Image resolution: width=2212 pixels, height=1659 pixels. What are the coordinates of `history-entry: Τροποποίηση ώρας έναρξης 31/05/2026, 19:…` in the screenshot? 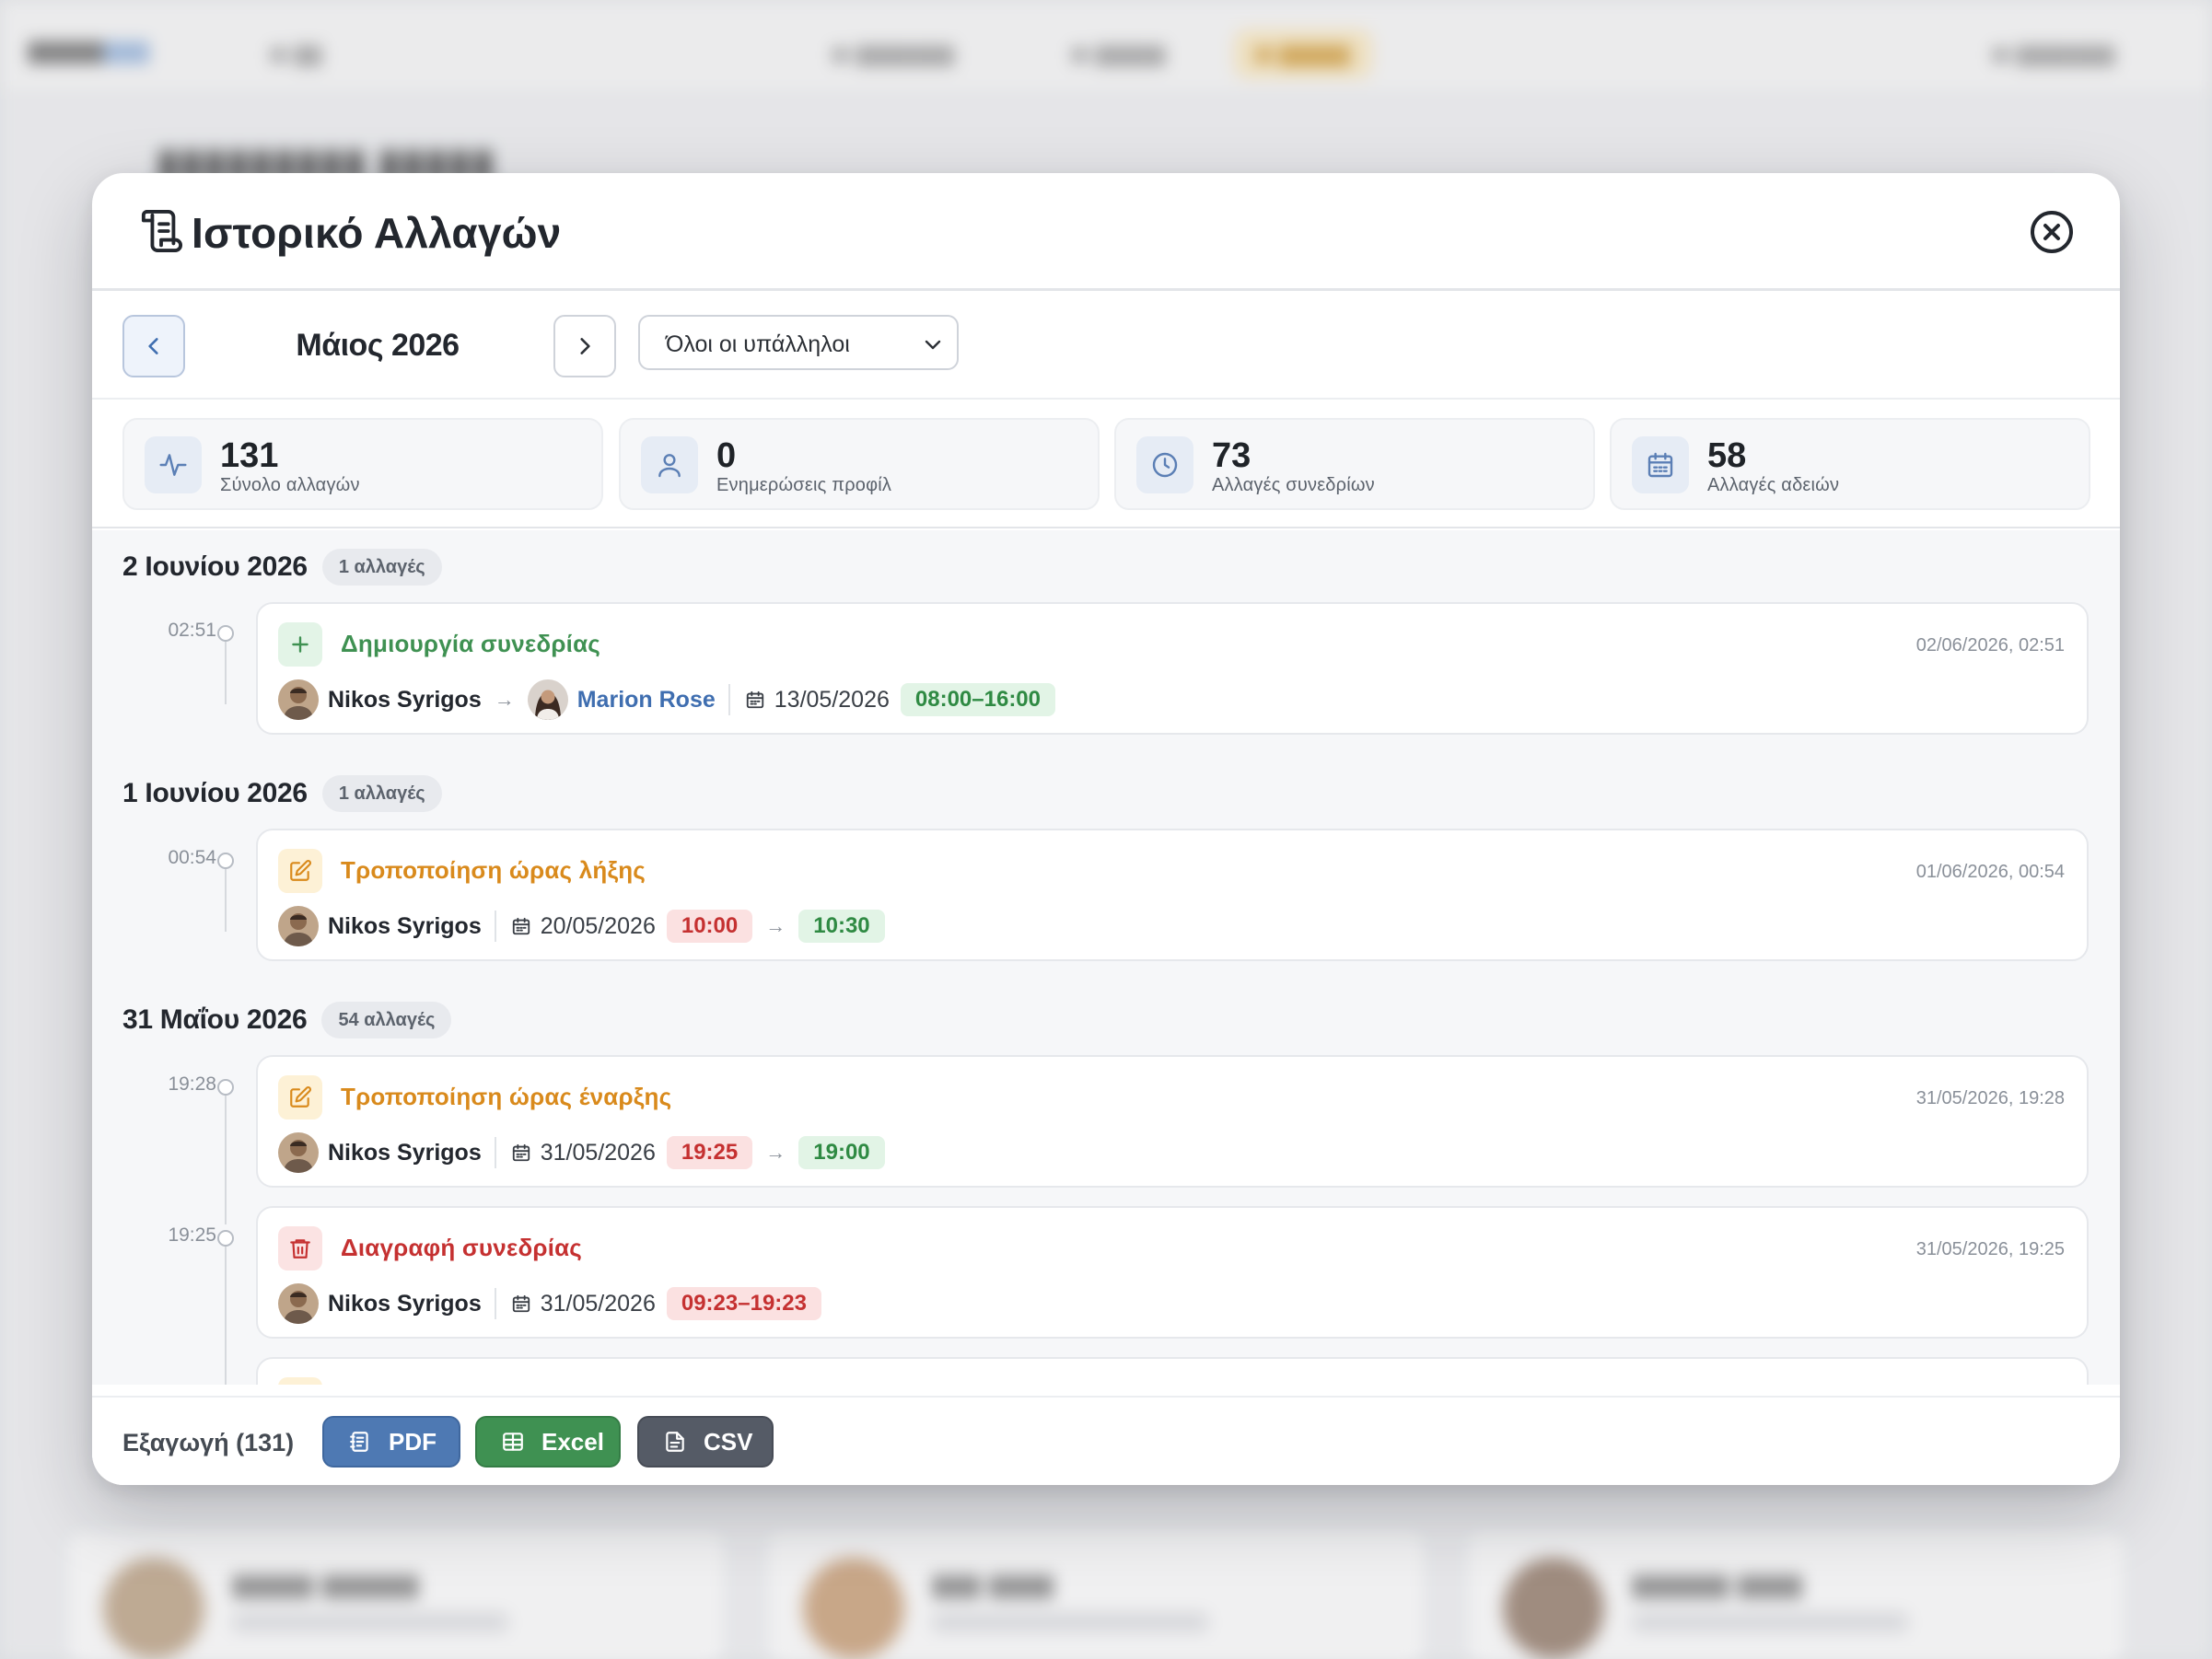 It's located at (1172, 1121).